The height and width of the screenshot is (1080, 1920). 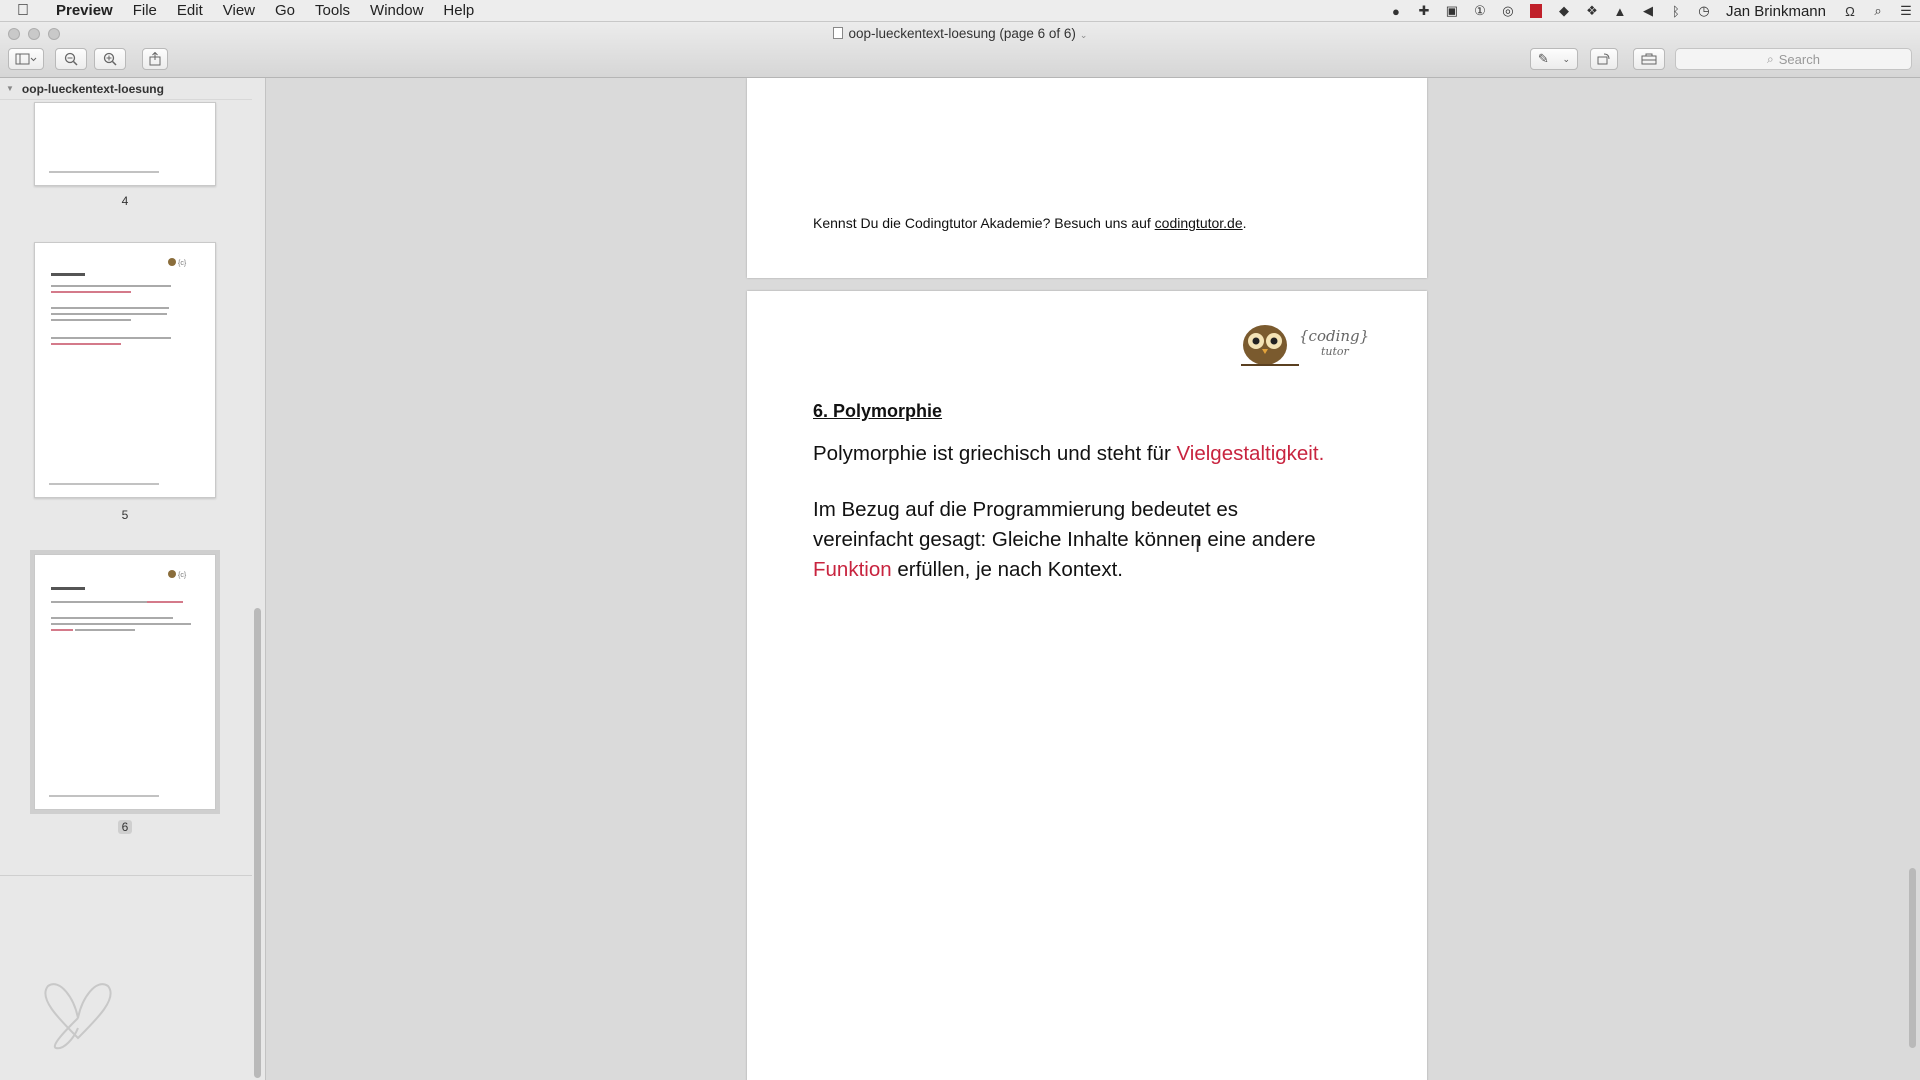 What do you see at coordinates (78, 1016) in the screenshot?
I see `butterfly-watermark-icon` at bounding box center [78, 1016].